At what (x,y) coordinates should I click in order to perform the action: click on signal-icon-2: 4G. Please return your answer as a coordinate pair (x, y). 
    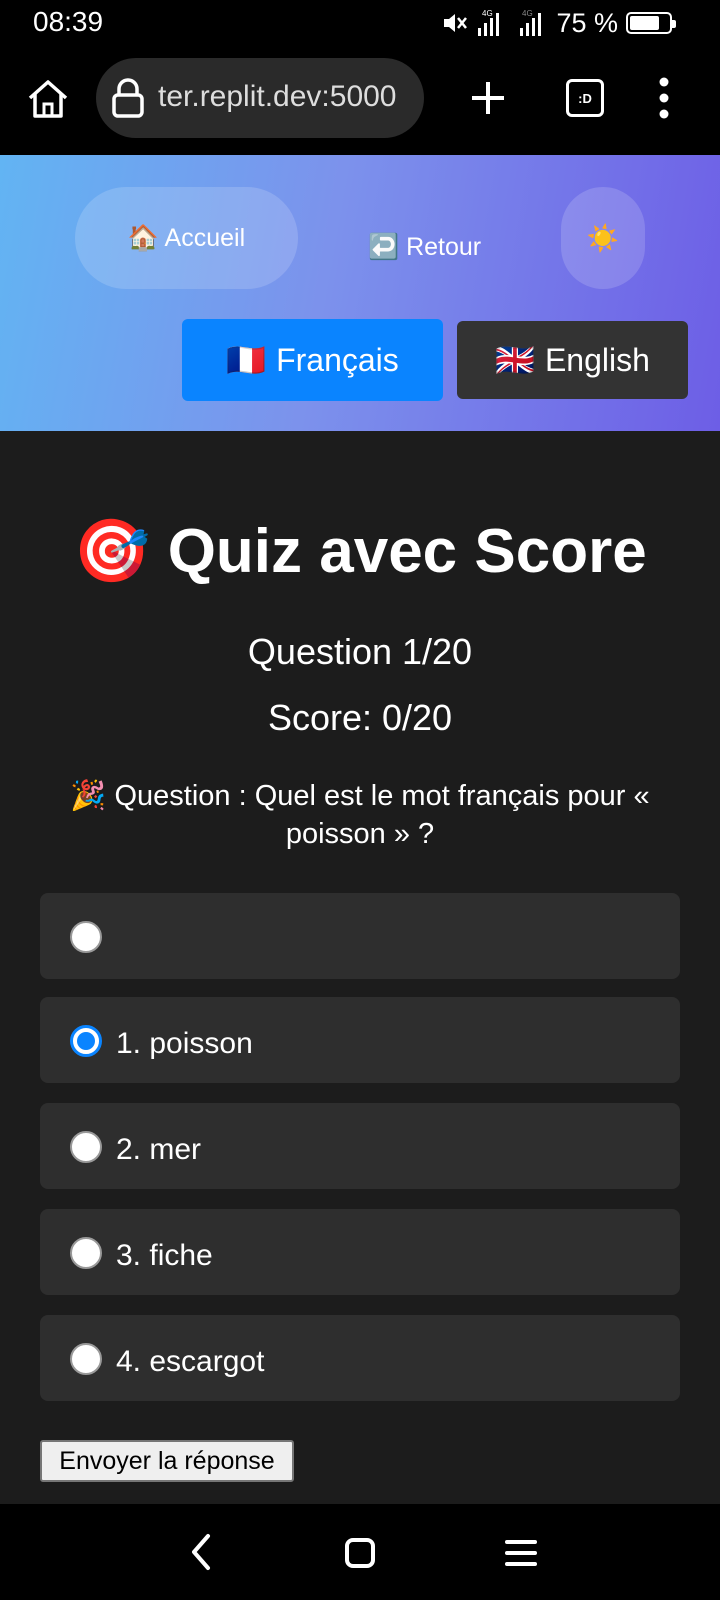
    Looking at the image, I should click on (531, 22).